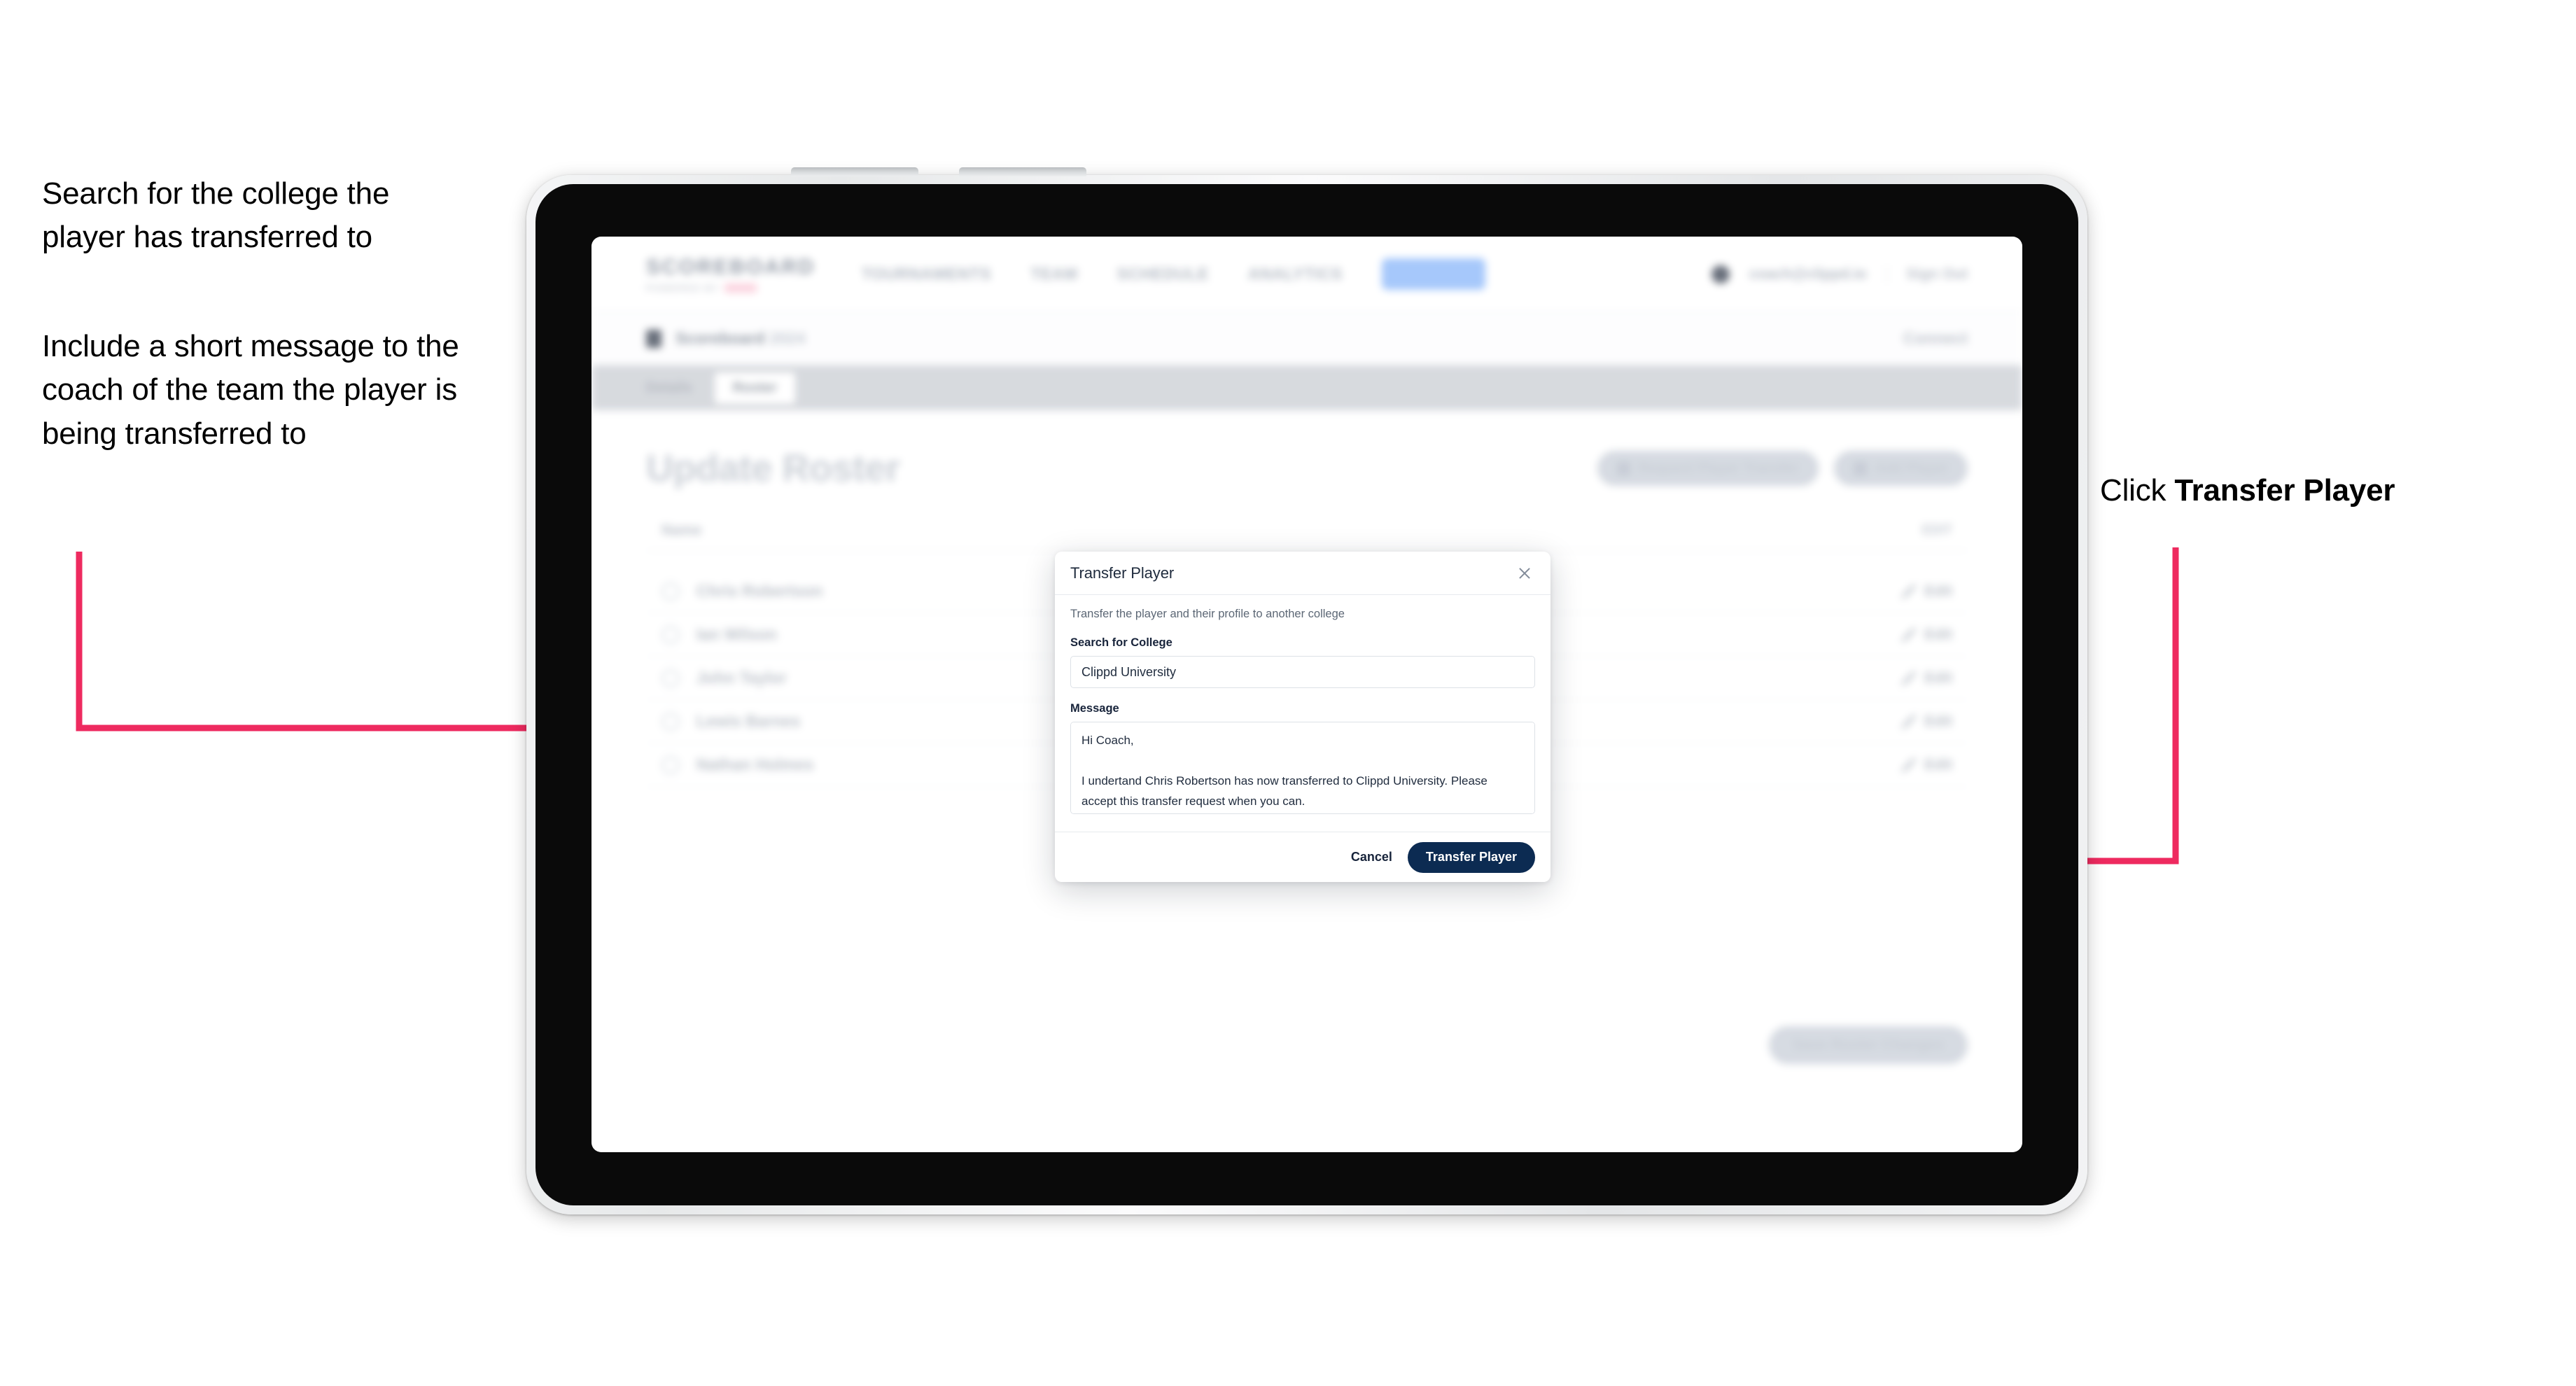  Describe the element at coordinates (1935, 338) in the screenshot. I see `breadcrumb-action: Connect` at that location.